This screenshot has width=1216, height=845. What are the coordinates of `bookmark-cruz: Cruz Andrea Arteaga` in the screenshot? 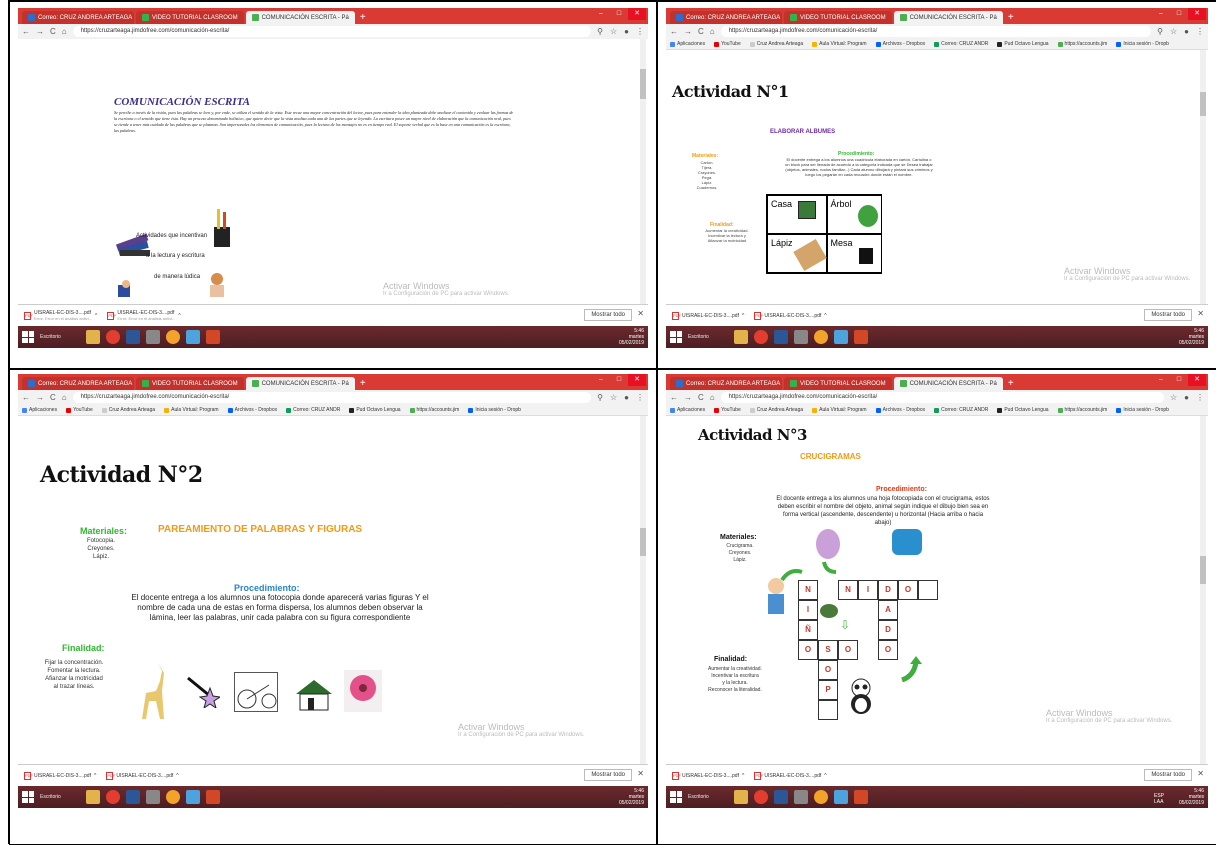 It's located at (776, 410).